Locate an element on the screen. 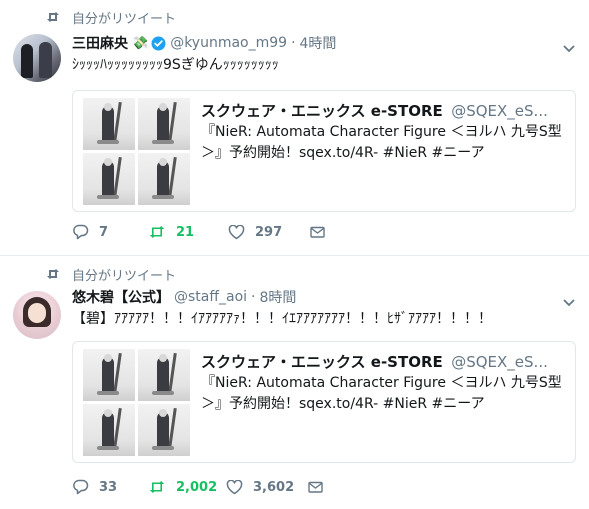  tweet-header: 悠木碧【公式】 @staff_aoi · 8時間 is located at coordinates (184, 297).